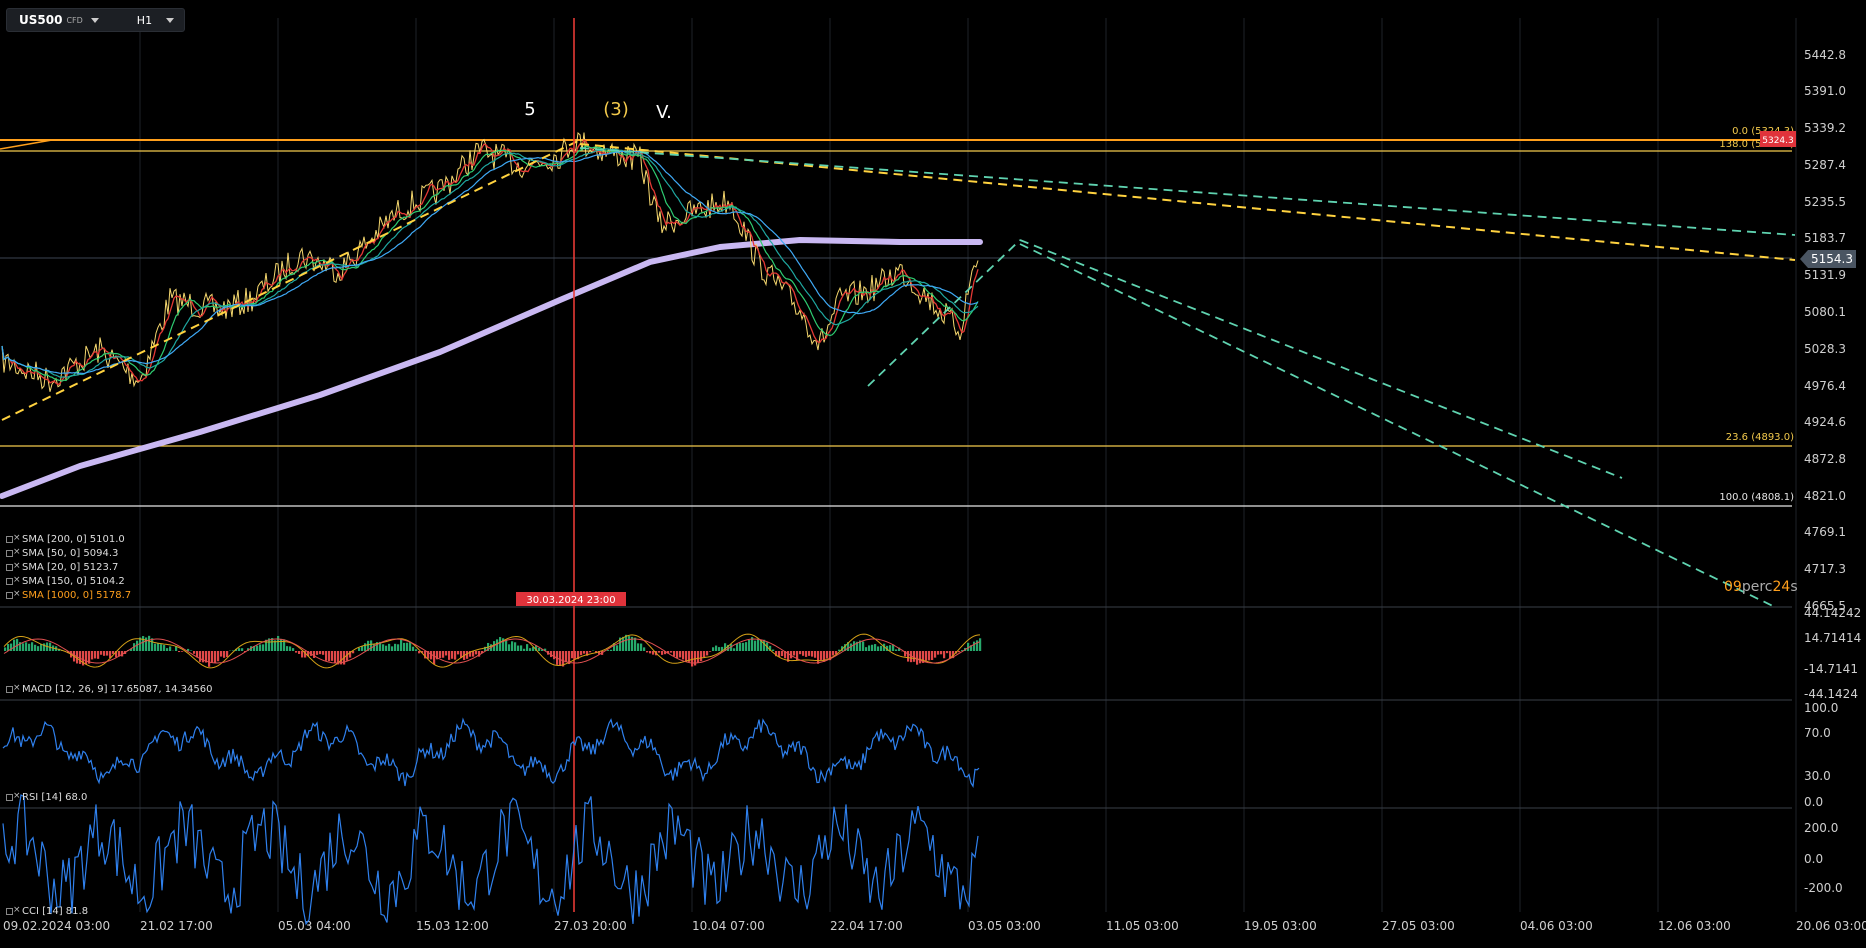  I want to click on legend-sma-50: SMA [50, 0] 5094.3, so click(62, 553).